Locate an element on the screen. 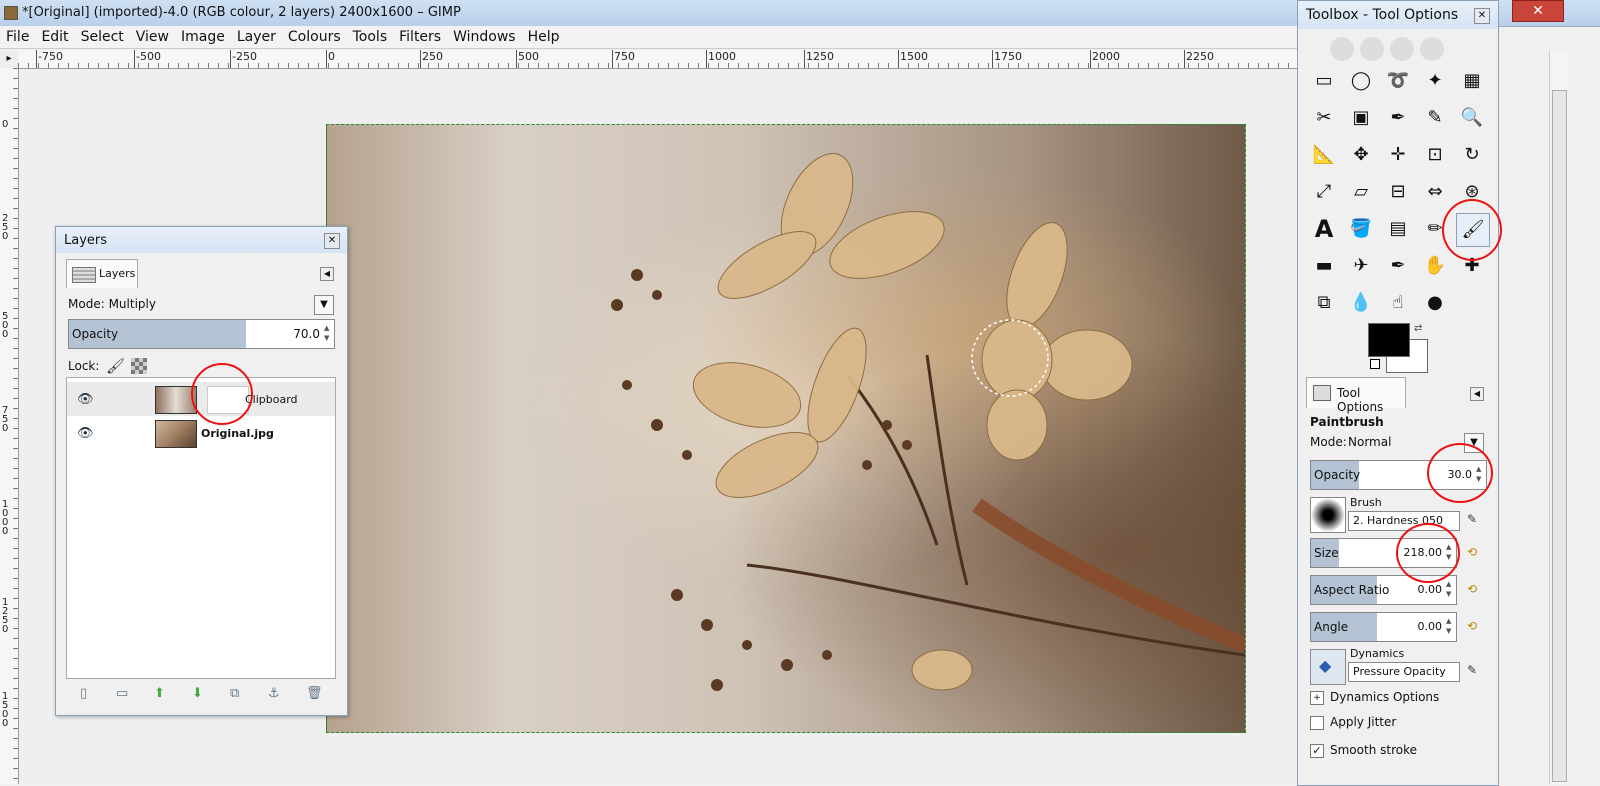  dodge-burn-icon: ● is located at coordinates (1435, 303).